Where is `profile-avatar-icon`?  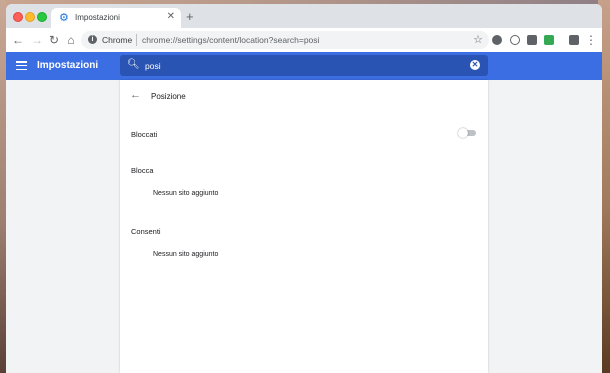
profile-avatar-icon is located at coordinates (574, 40).